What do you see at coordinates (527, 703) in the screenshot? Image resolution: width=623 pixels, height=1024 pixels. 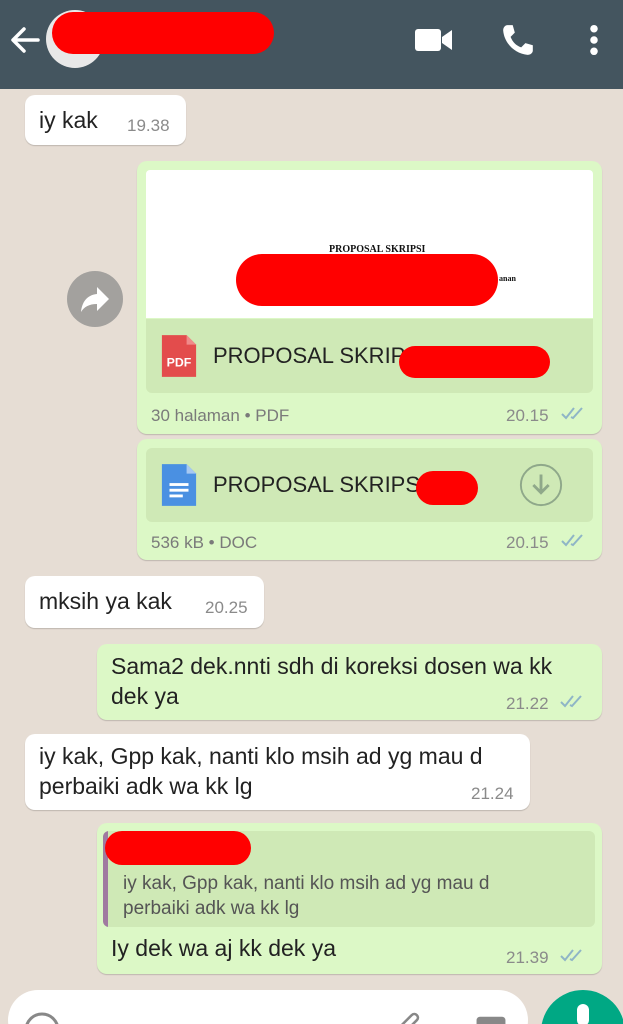 I see `message-time: 21.22` at bounding box center [527, 703].